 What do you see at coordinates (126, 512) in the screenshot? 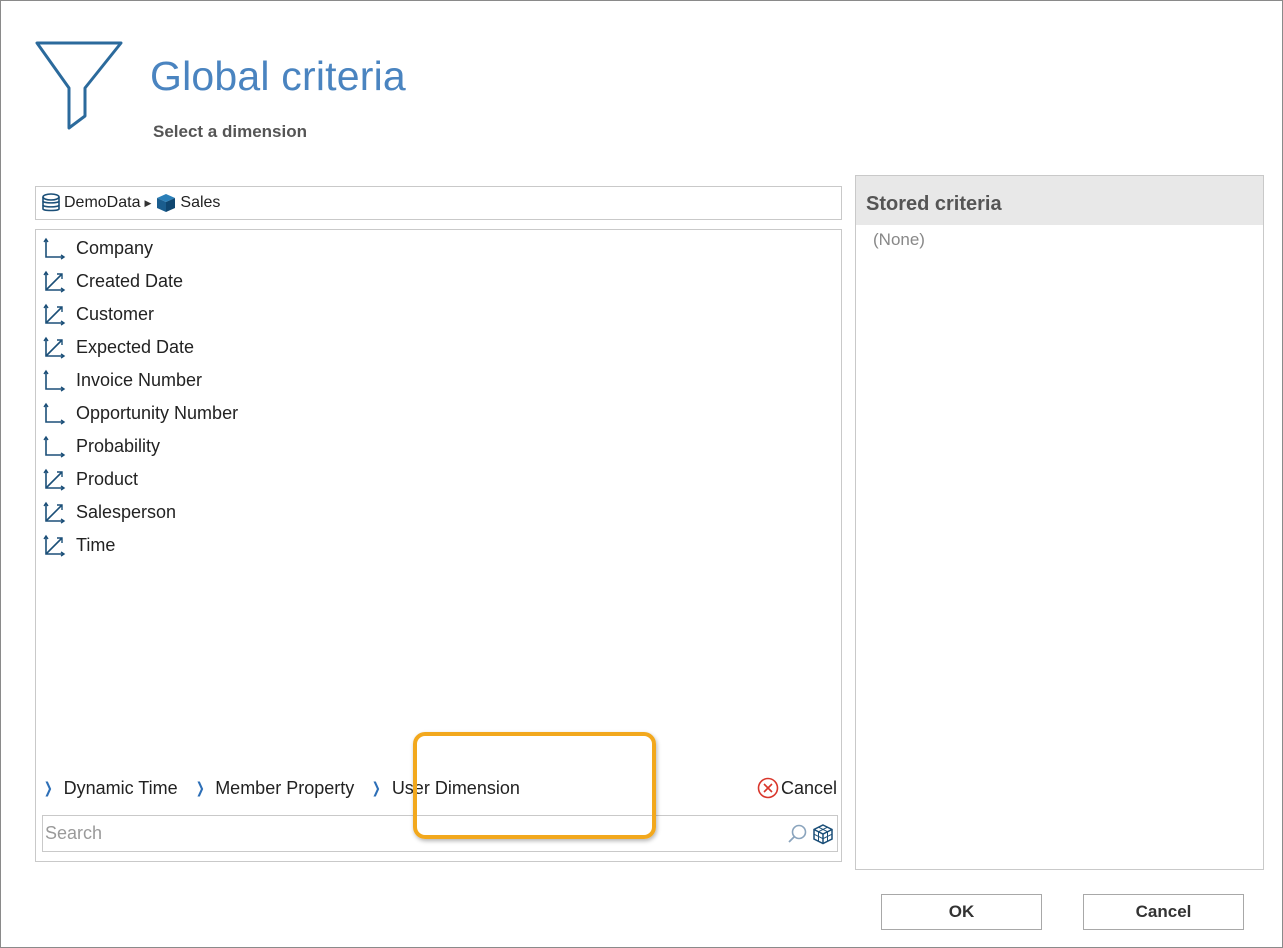
I see `dimension-item-label: Salesperson` at bounding box center [126, 512].